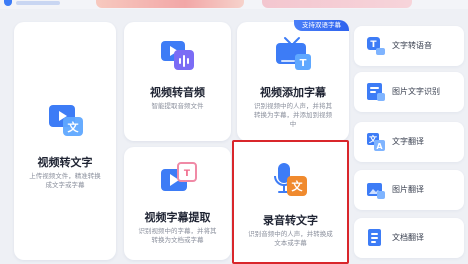 The width and height of the screenshot is (468, 264). I want to click on sidebar-item-text-to-speech: T 文字转语音, so click(409, 46).